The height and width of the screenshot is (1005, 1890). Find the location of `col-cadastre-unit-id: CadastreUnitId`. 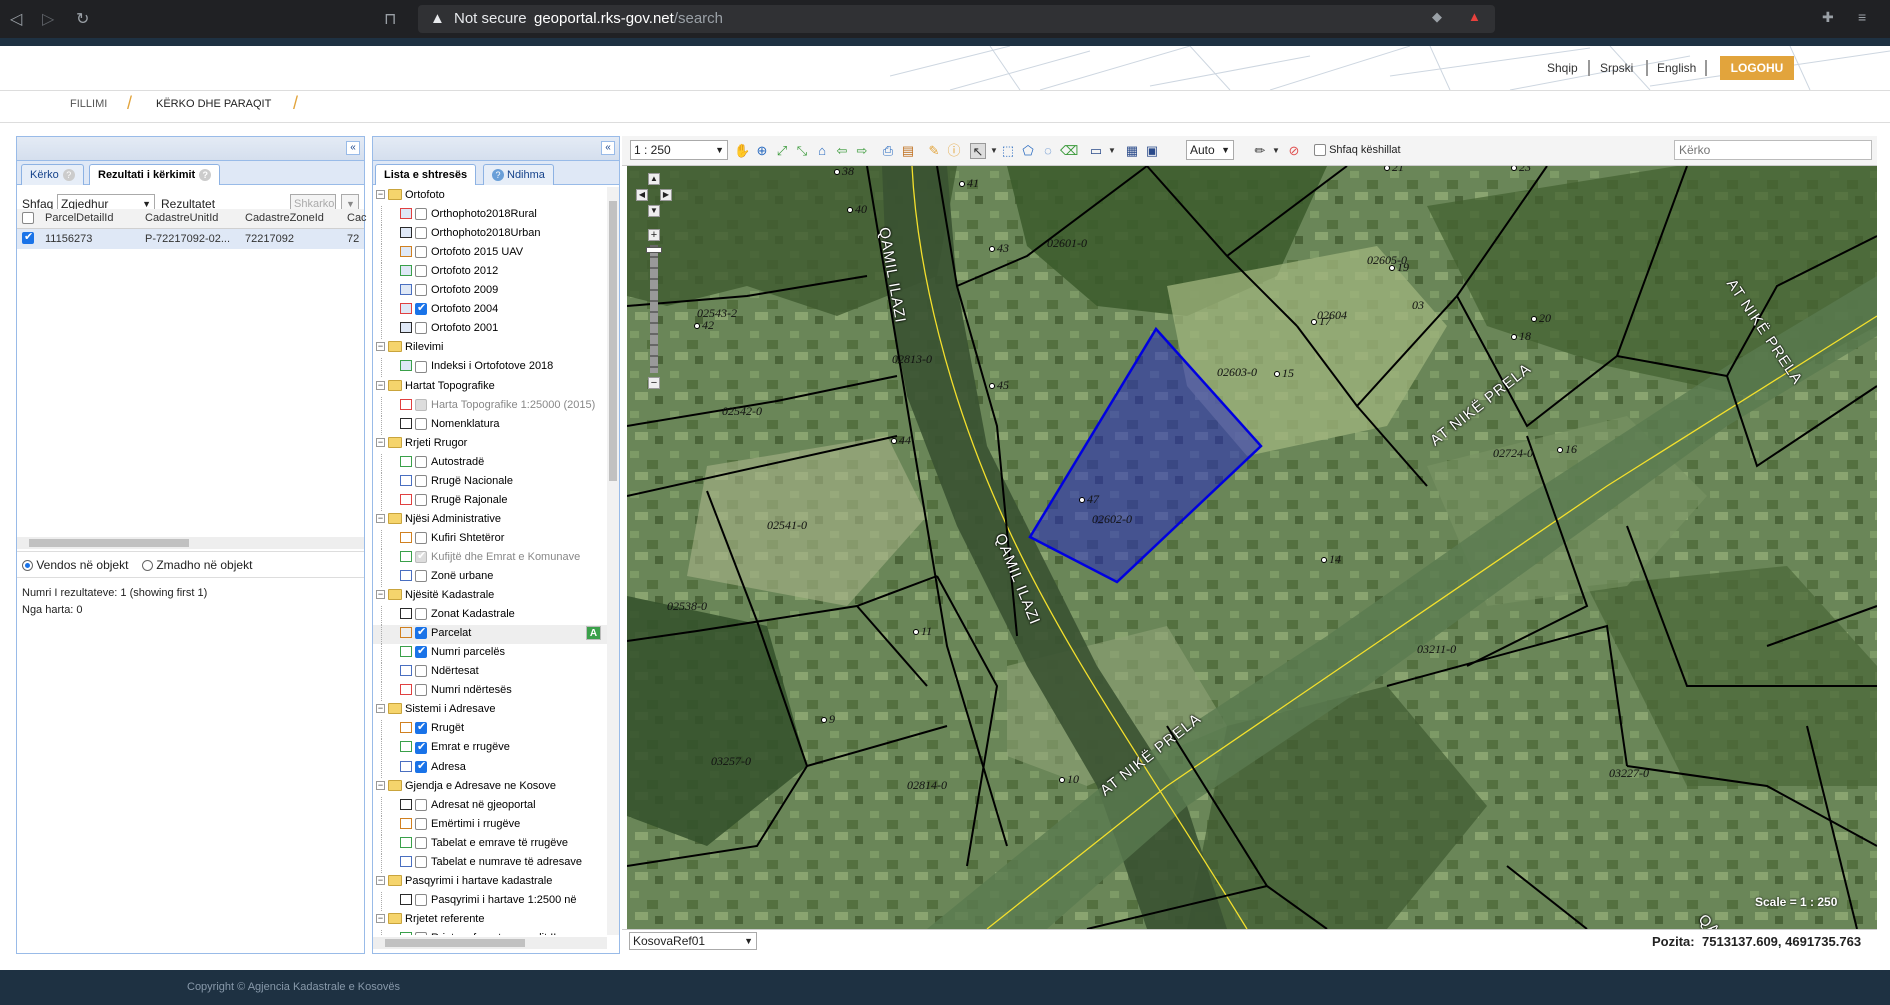

col-cadastre-unit-id: CadastreUnitId is located at coordinates (181, 218).